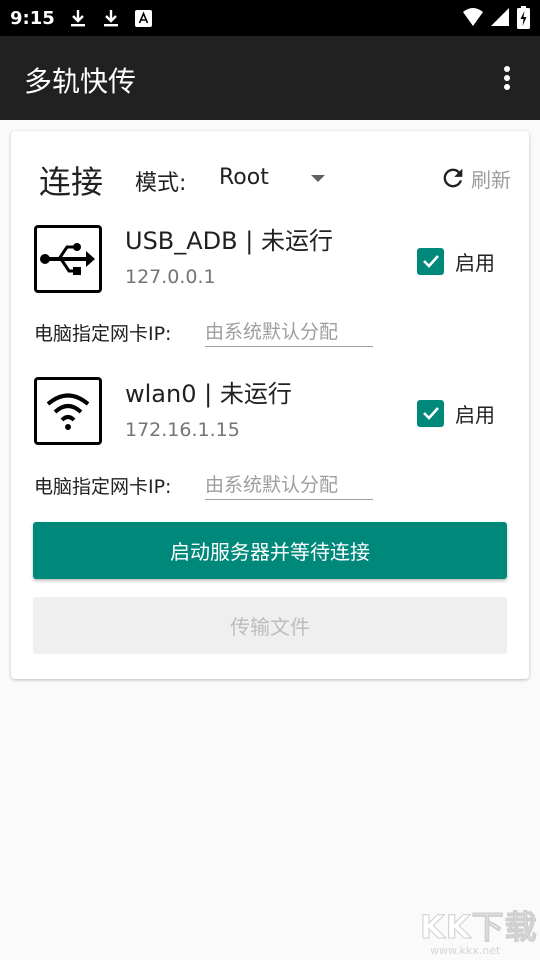  I want to click on device-ip: 172.16.1.15, so click(182, 430).